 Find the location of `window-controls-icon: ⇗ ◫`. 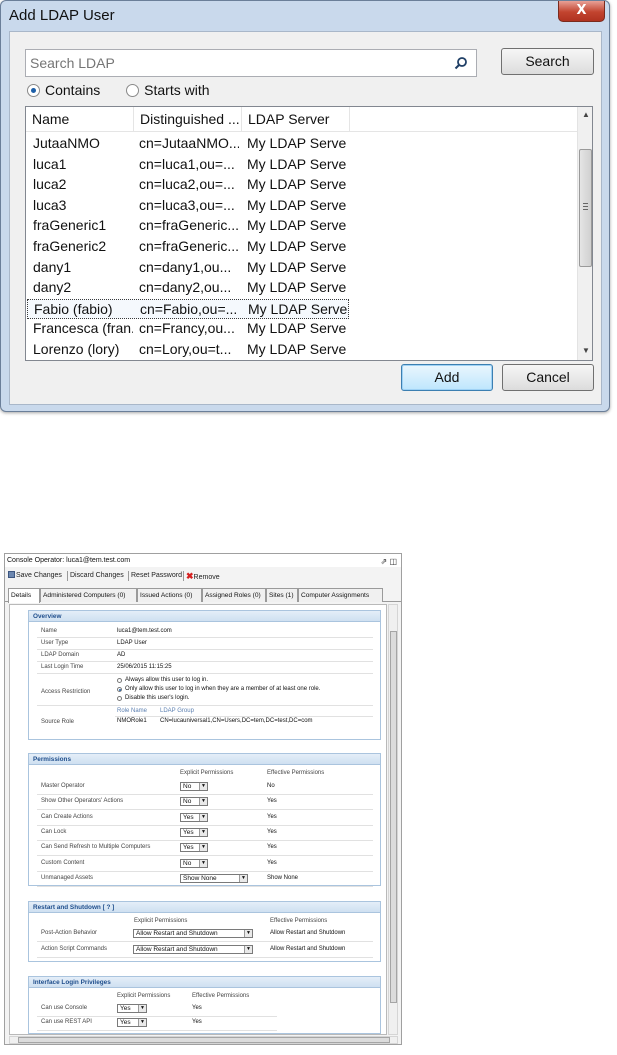

window-controls-icon: ⇗ ◫ is located at coordinates (389, 561).